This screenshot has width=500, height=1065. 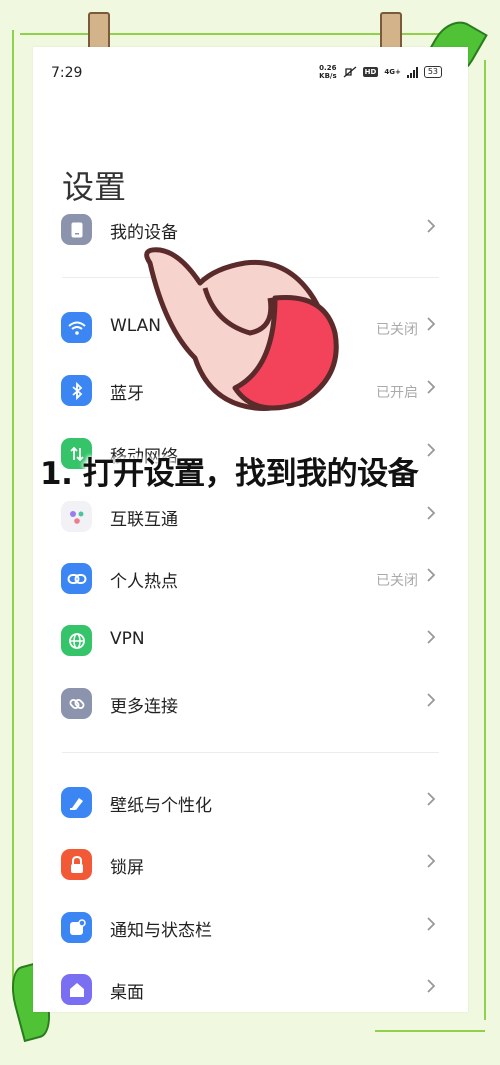 I want to click on lock-icon, so click(x=76, y=864).